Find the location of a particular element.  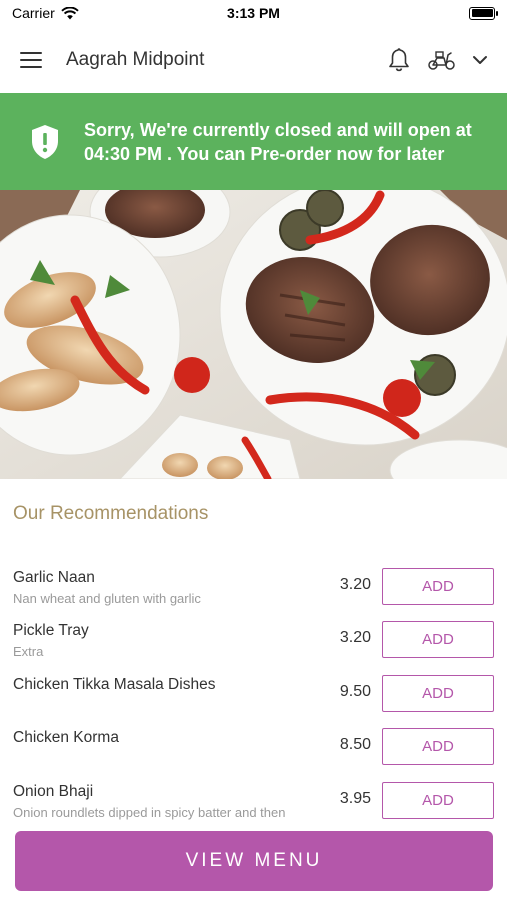

item-price: 3.95 is located at coordinates (355, 798).